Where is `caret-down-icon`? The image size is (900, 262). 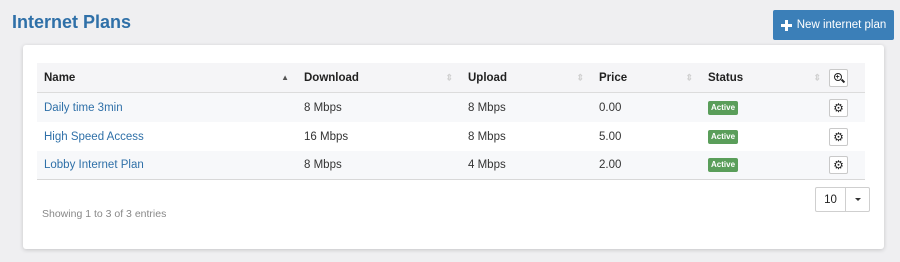
caret-down-icon is located at coordinates (857, 199).